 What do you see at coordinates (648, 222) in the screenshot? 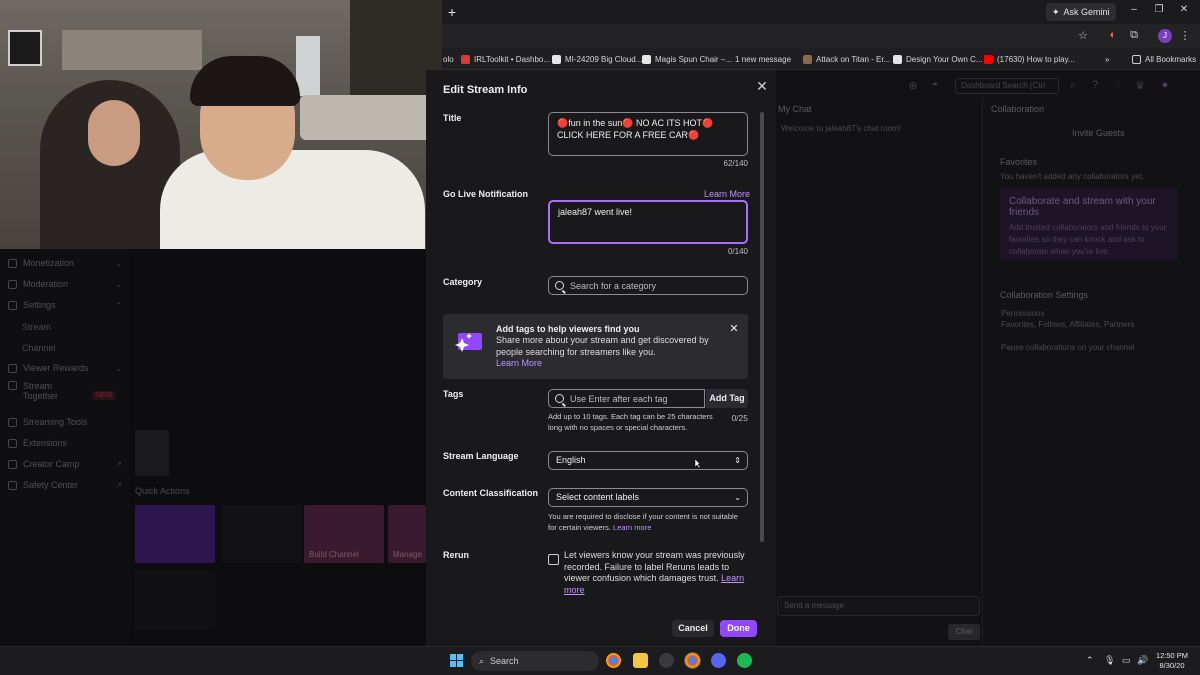
I see `go-live-notification-textarea: jaleah87 went live!` at bounding box center [648, 222].